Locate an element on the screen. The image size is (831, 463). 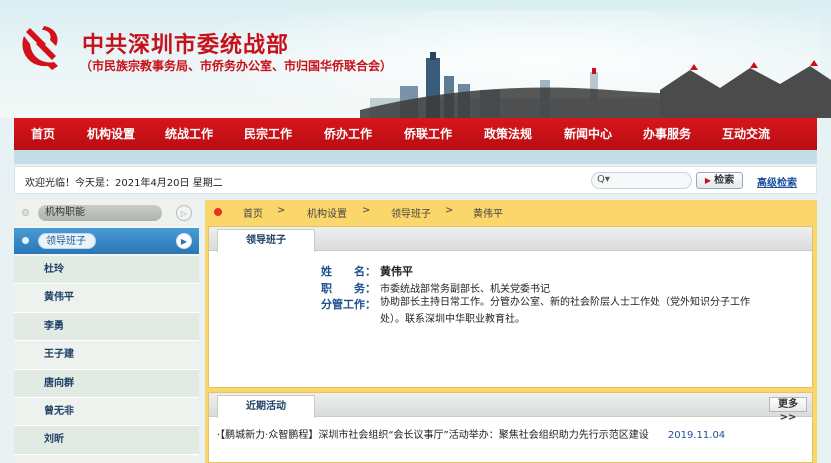
sidebar-item-wang-zijian: 王子建 is located at coordinates (106, 355).